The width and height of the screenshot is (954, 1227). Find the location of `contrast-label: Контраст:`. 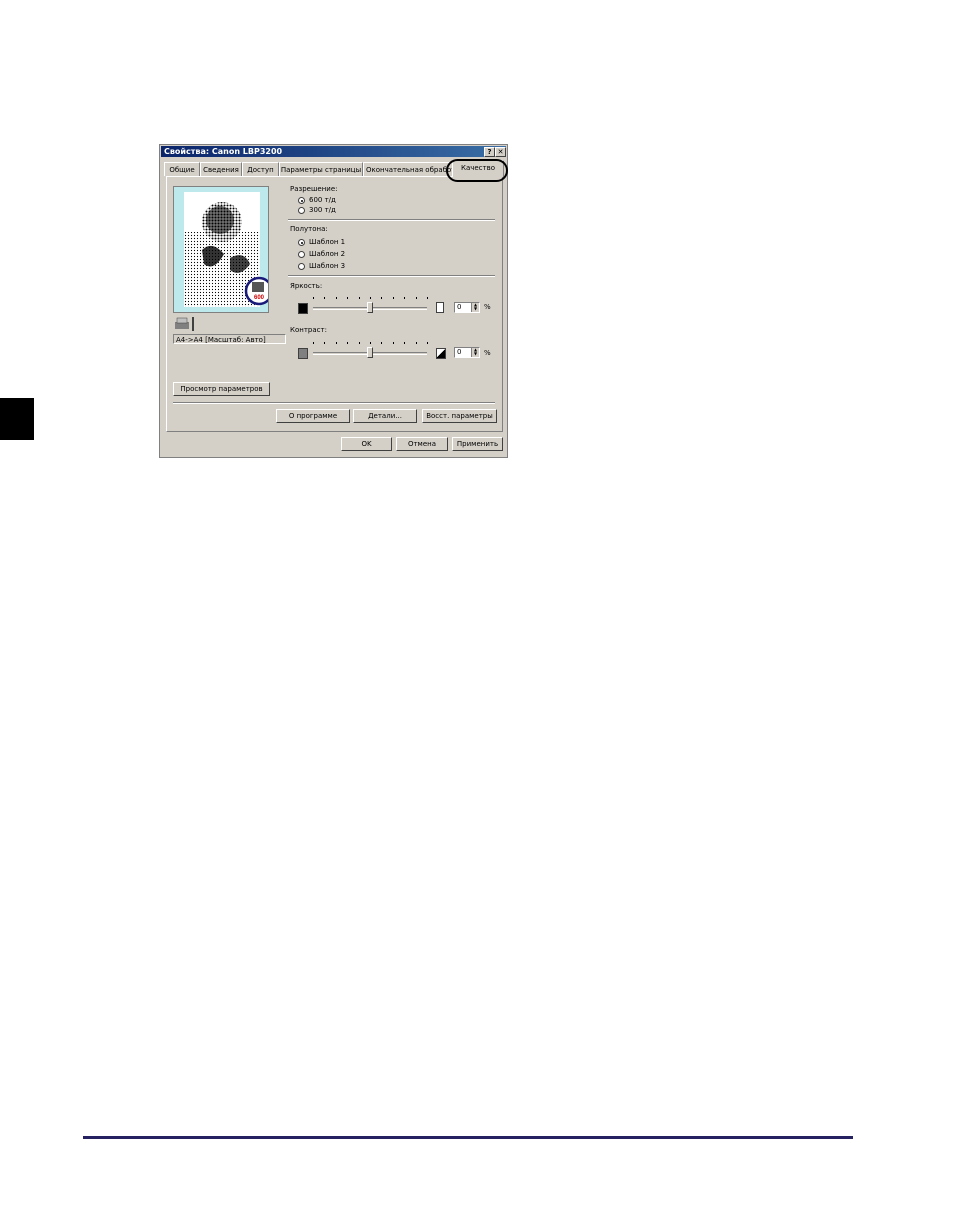

contrast-label: Контраст: is located at coordinates (308, 330).